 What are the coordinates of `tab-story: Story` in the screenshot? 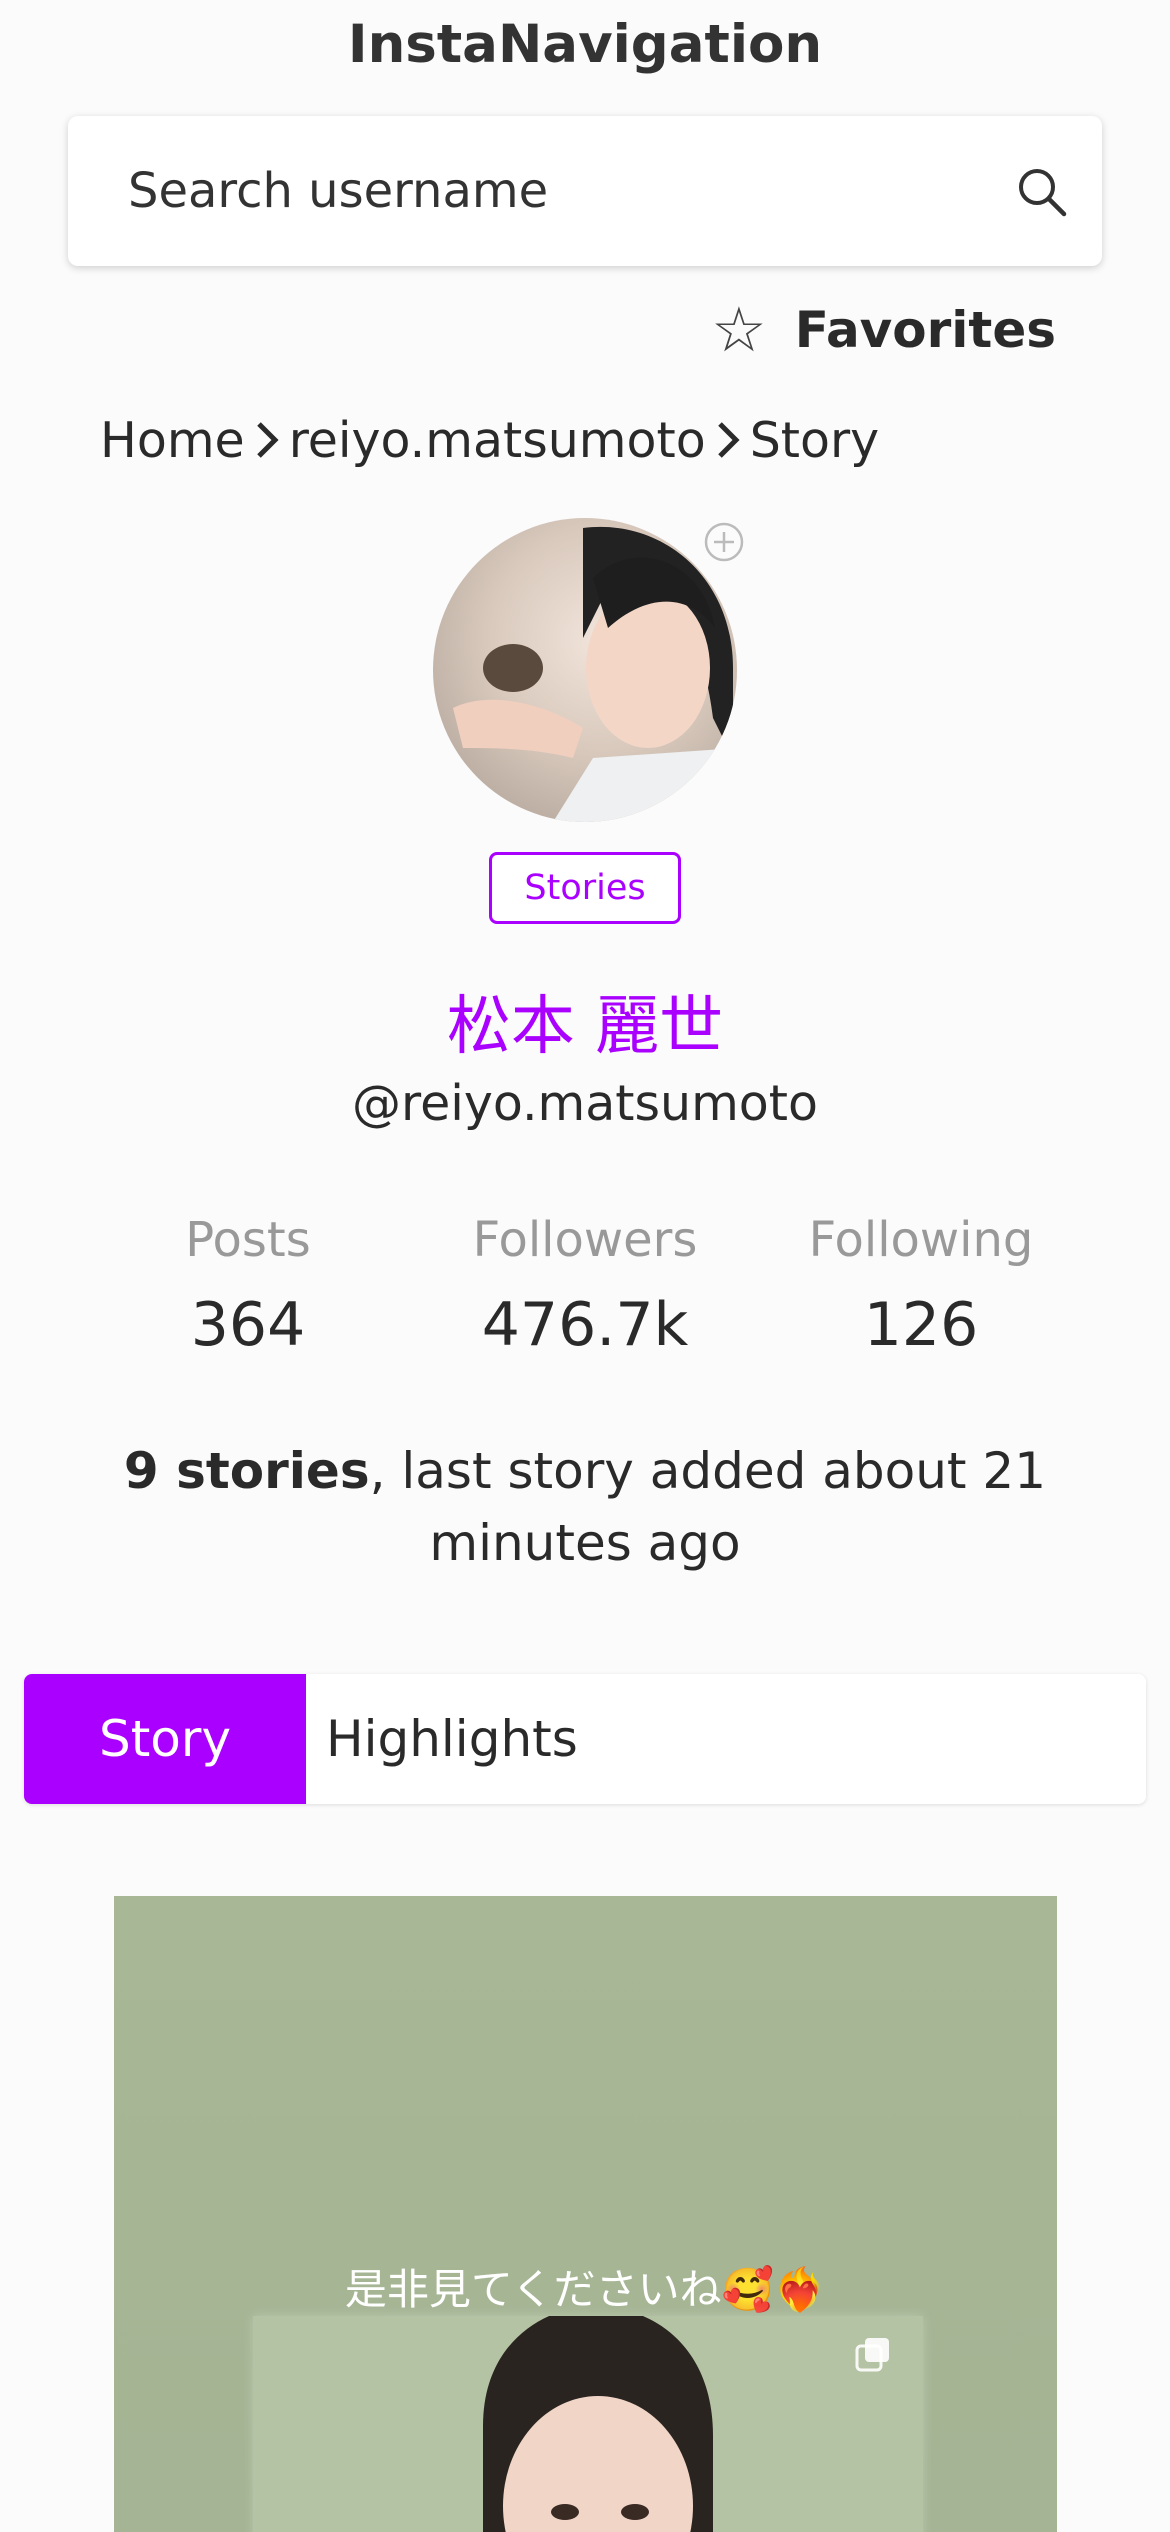 It's located at (165, 1739).